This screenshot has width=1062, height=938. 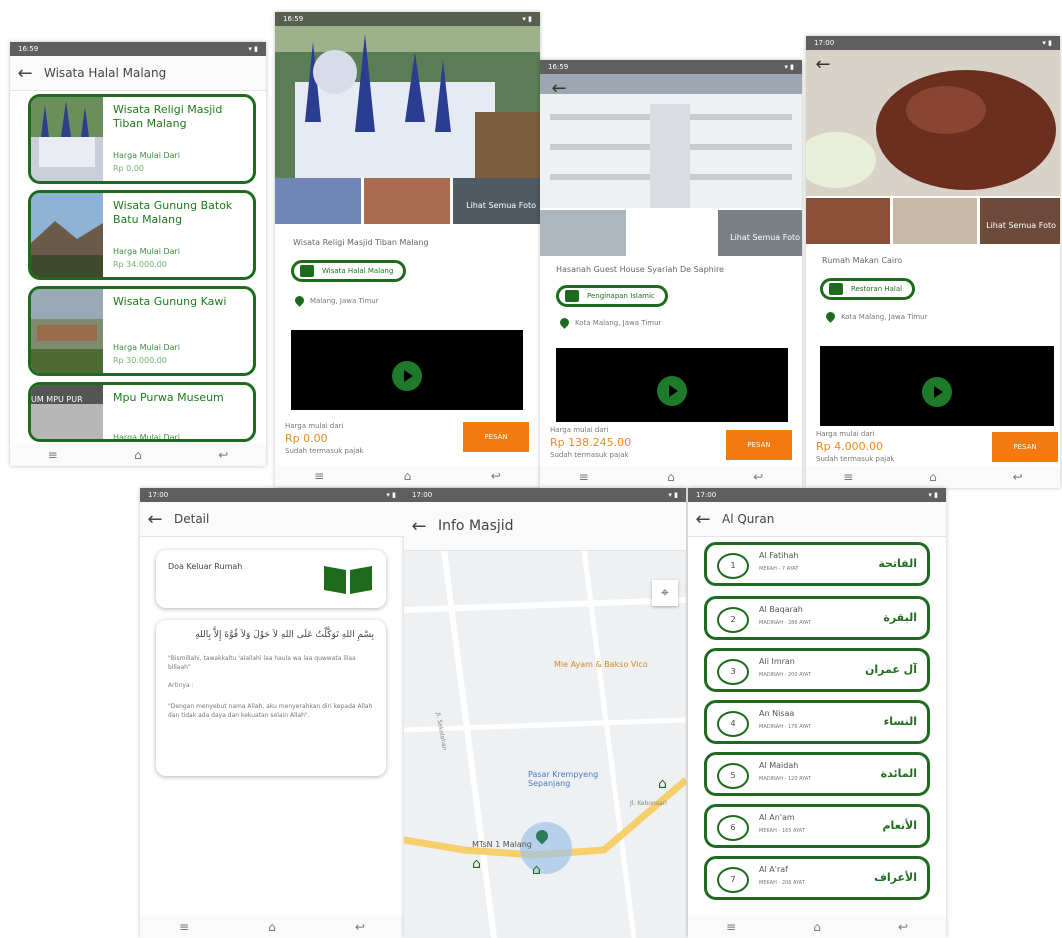 I want to click on surah-item: 1 Al Fatihah MEKAH - 7 AYAT الفاتحة, so click(x=817, y=564).